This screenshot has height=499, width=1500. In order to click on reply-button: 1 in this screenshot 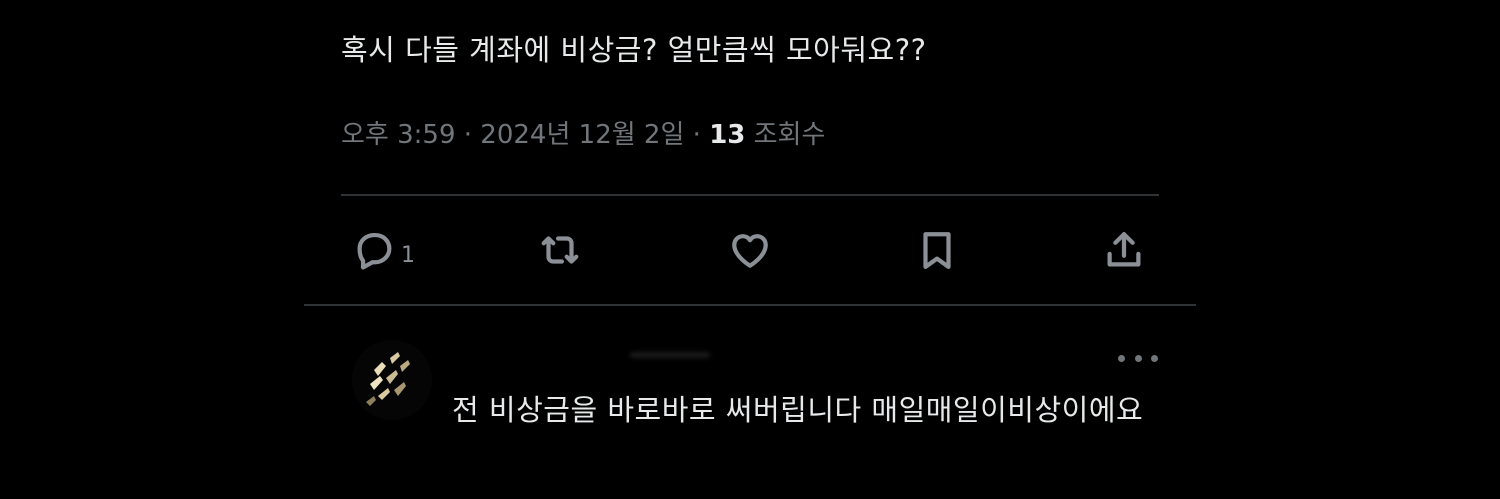, I will do `click(383, 250)`.